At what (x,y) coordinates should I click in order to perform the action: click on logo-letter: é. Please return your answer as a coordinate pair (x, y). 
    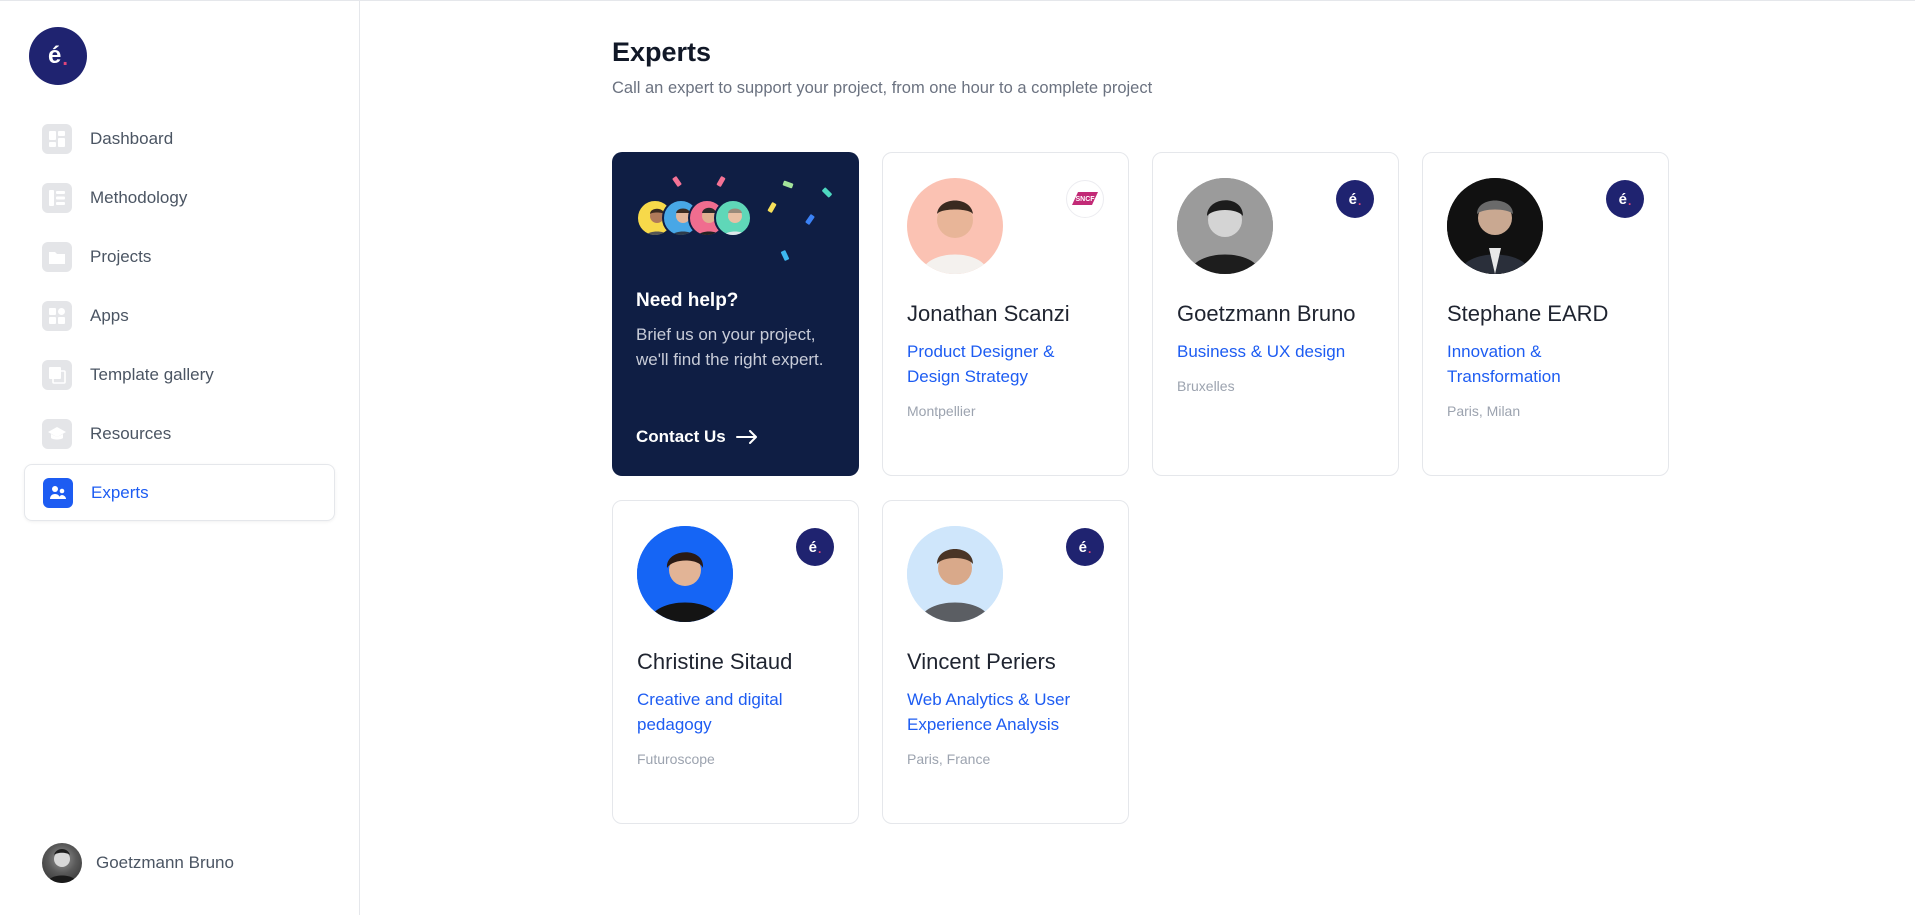
    Looking at the image, I should click on (55, 55).